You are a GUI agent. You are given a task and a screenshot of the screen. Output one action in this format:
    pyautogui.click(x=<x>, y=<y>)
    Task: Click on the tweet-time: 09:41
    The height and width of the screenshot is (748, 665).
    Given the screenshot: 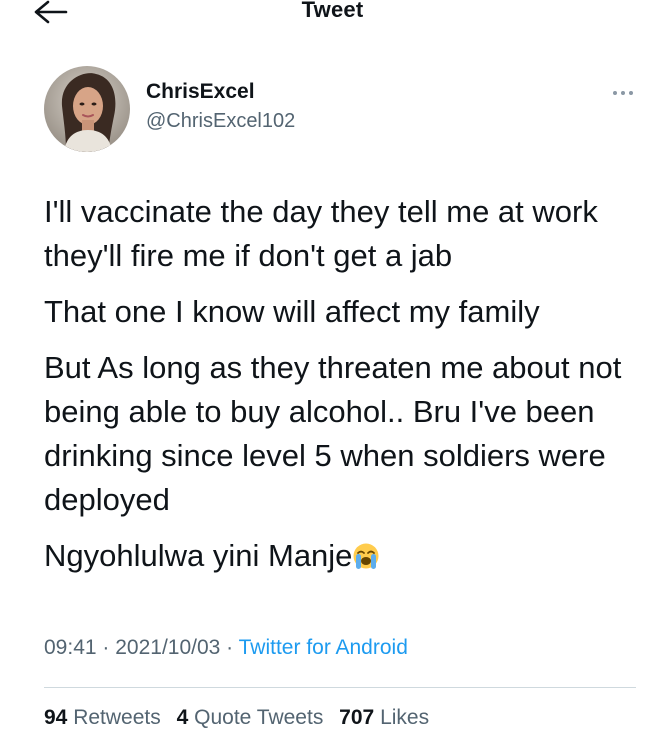 What is the action you would take?
    pyautogui.click(x=70, y=647)
    